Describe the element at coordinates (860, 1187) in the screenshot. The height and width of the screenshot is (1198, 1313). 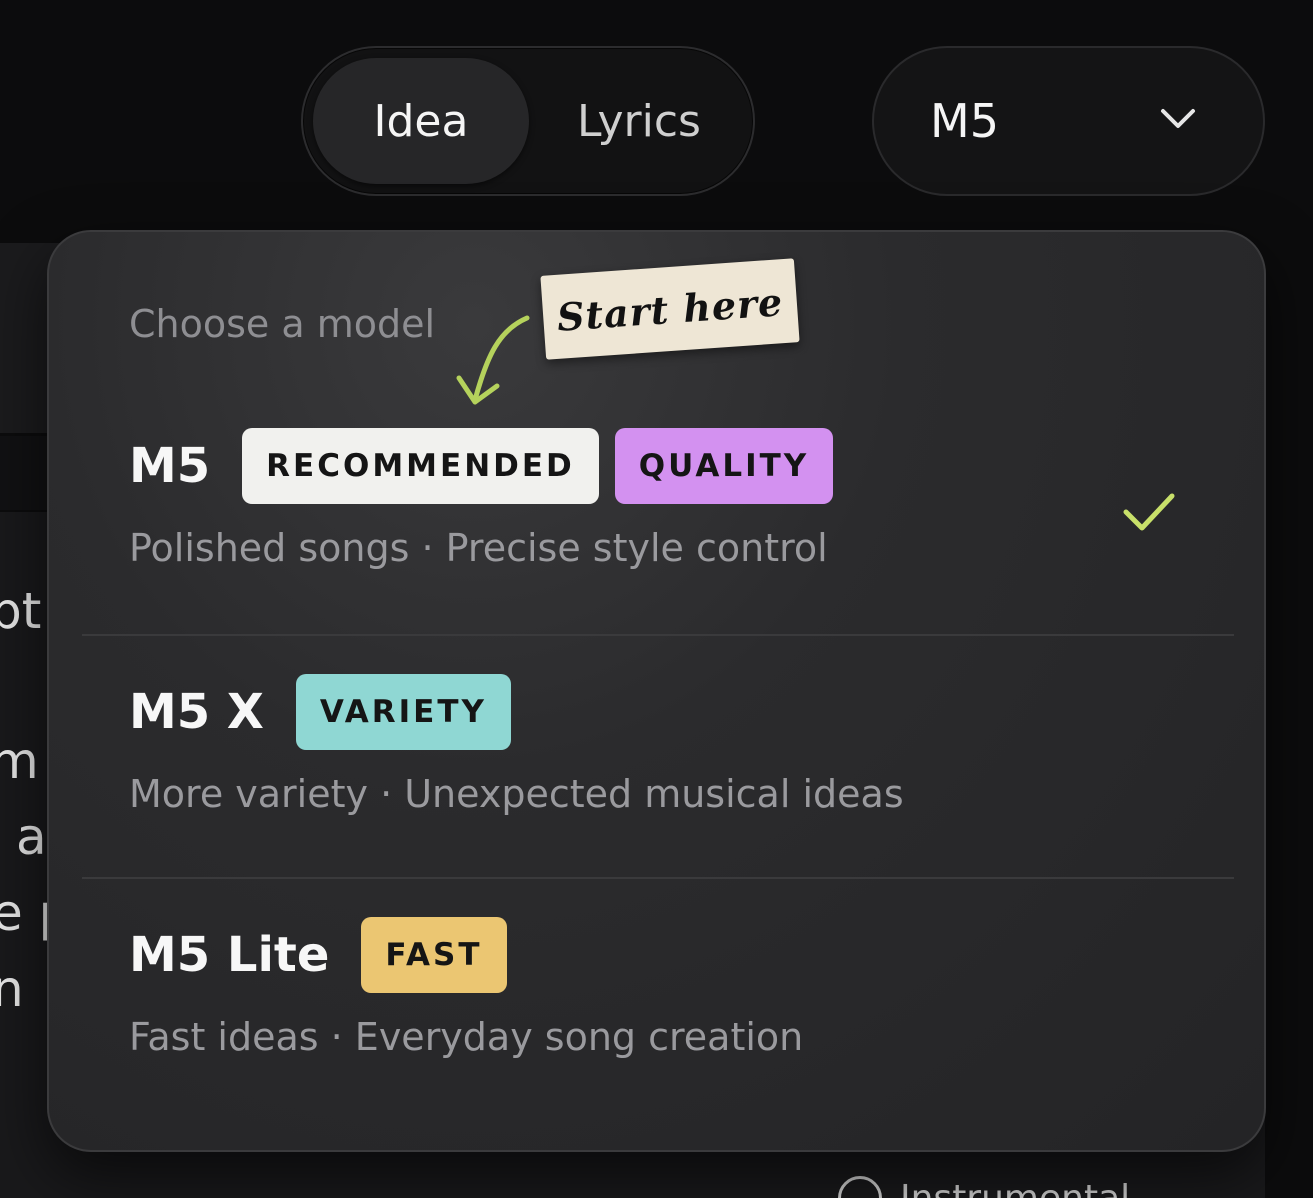
I see `radio-icon` at that location.